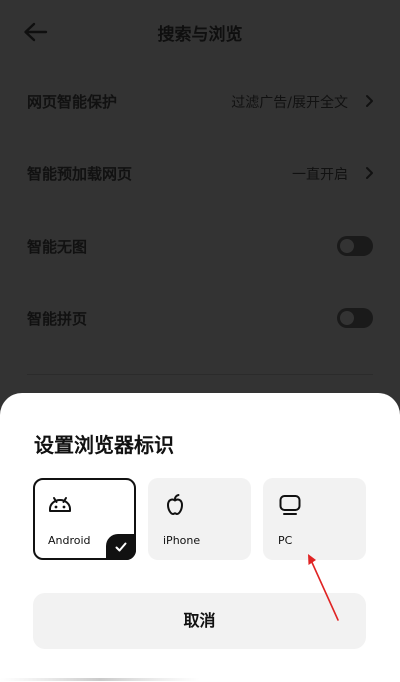 The height and width of the screenshot is (682, 400). I want to click on setting-label: 智能无图, so click(57, 247).